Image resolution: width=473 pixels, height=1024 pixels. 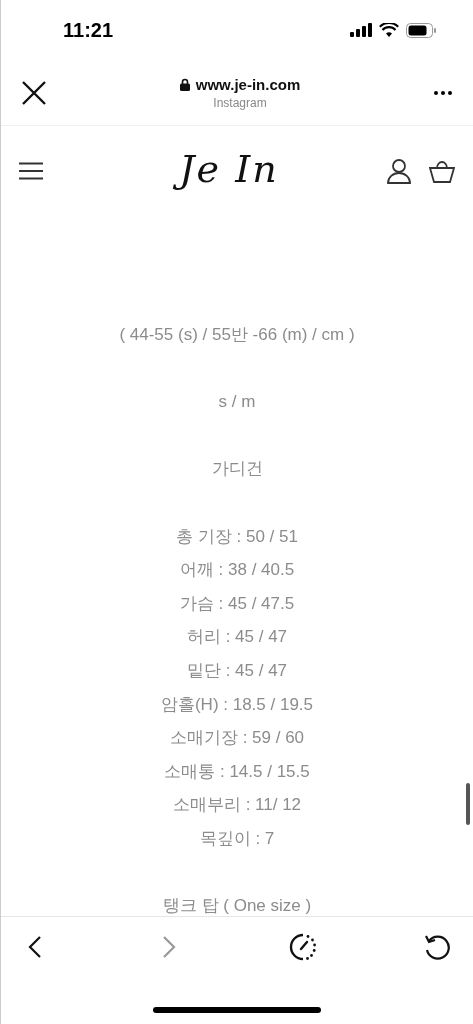 I want to click on size-text: 탱크 탑 ( One size ), so click(x=237, y=905).